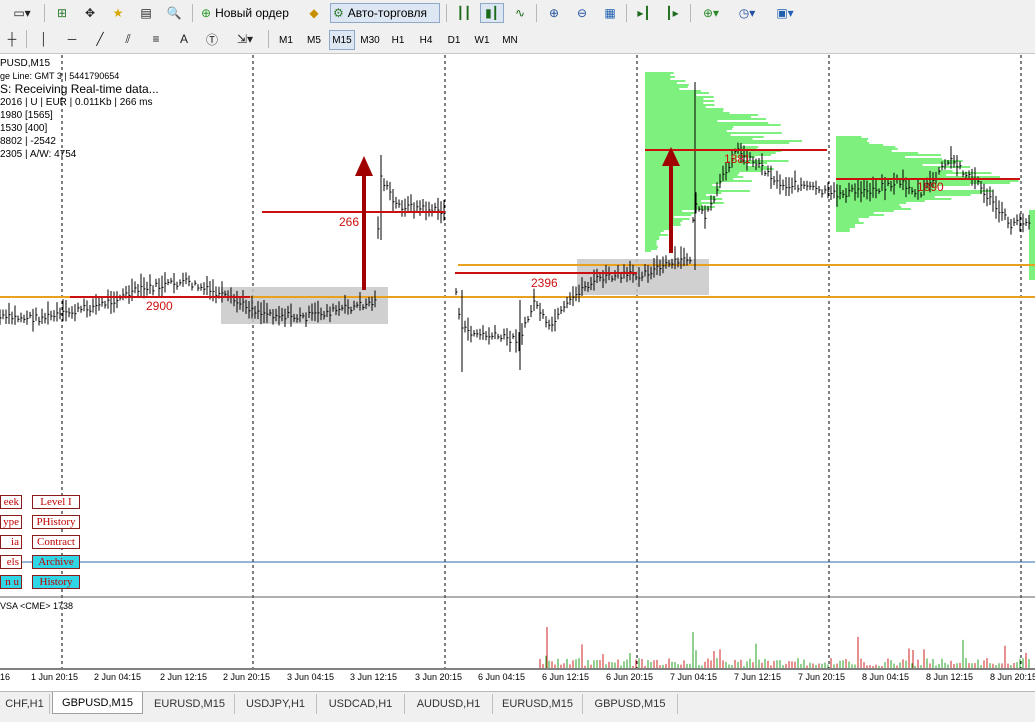 This screenshot has height=722, width=1035. I want to click on tab-audusd-h1: AUDUSD,H1, so click(449, 704).